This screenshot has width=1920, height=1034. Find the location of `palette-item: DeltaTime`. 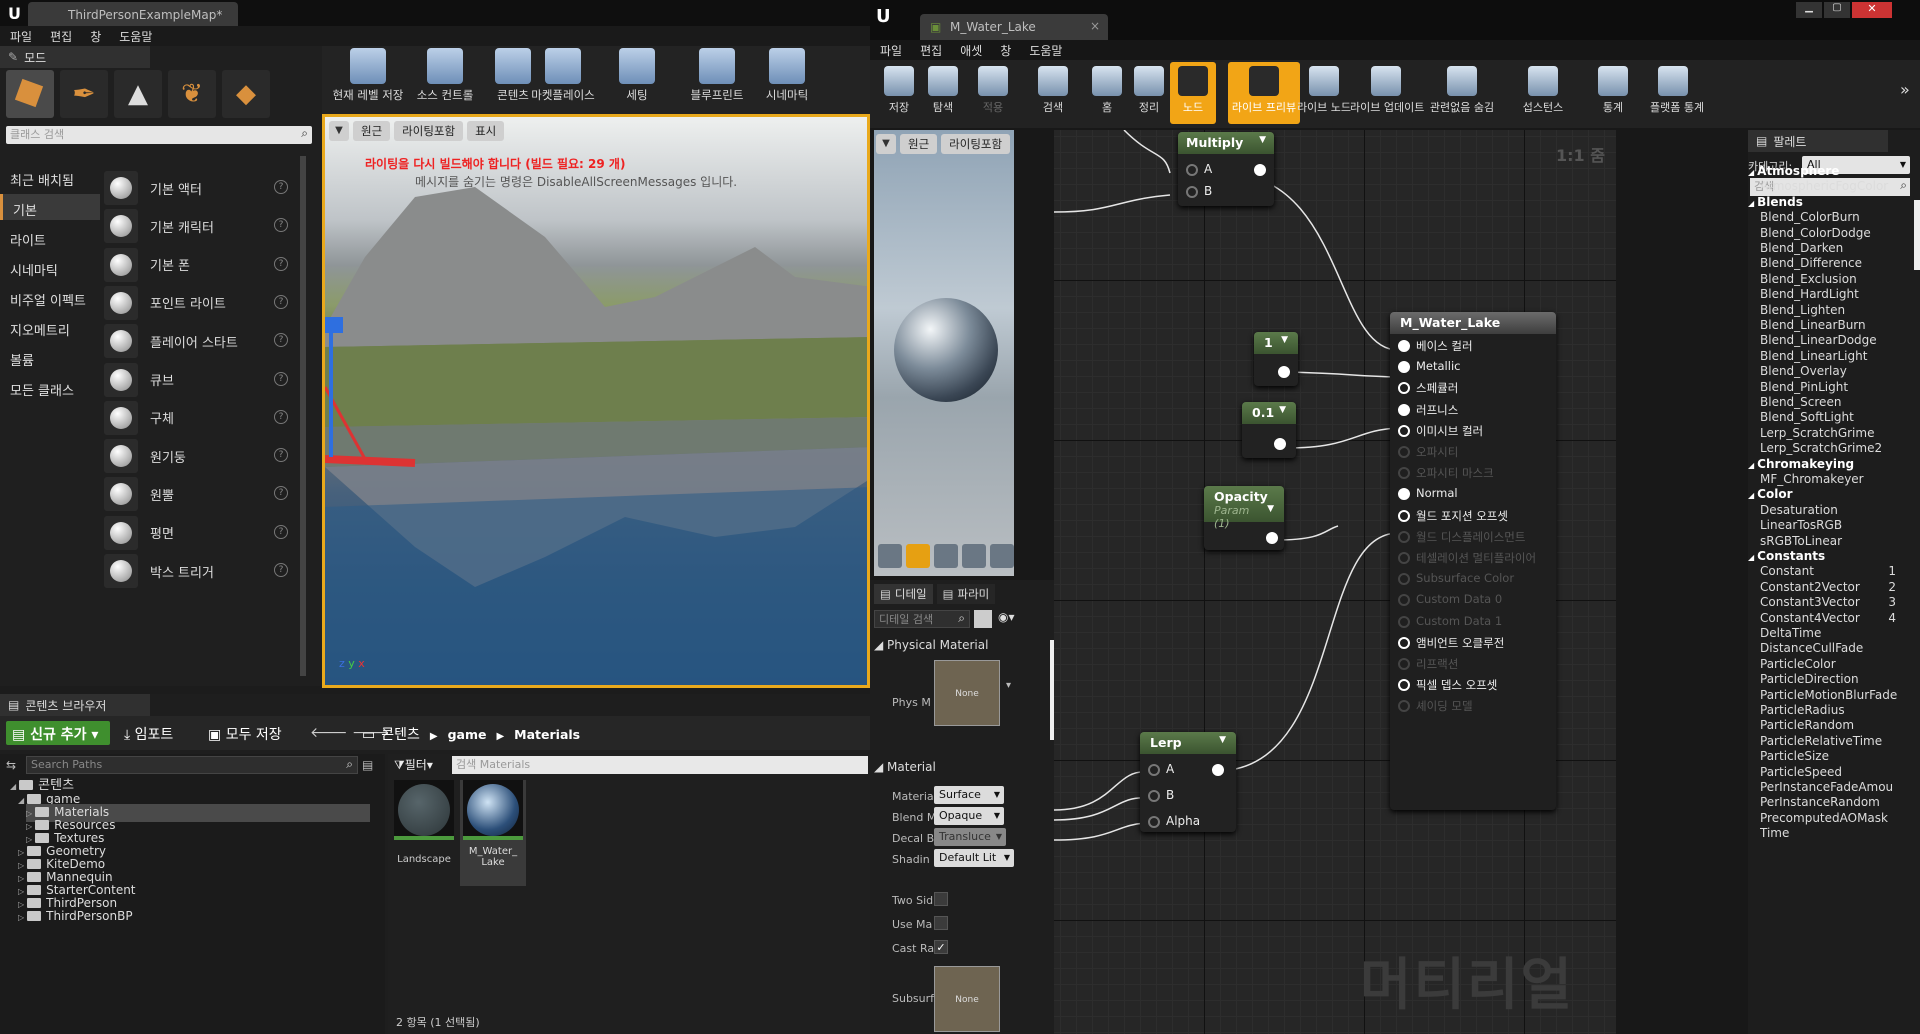

palette-item: DeltaTime is located at coordinates (1833, 633).